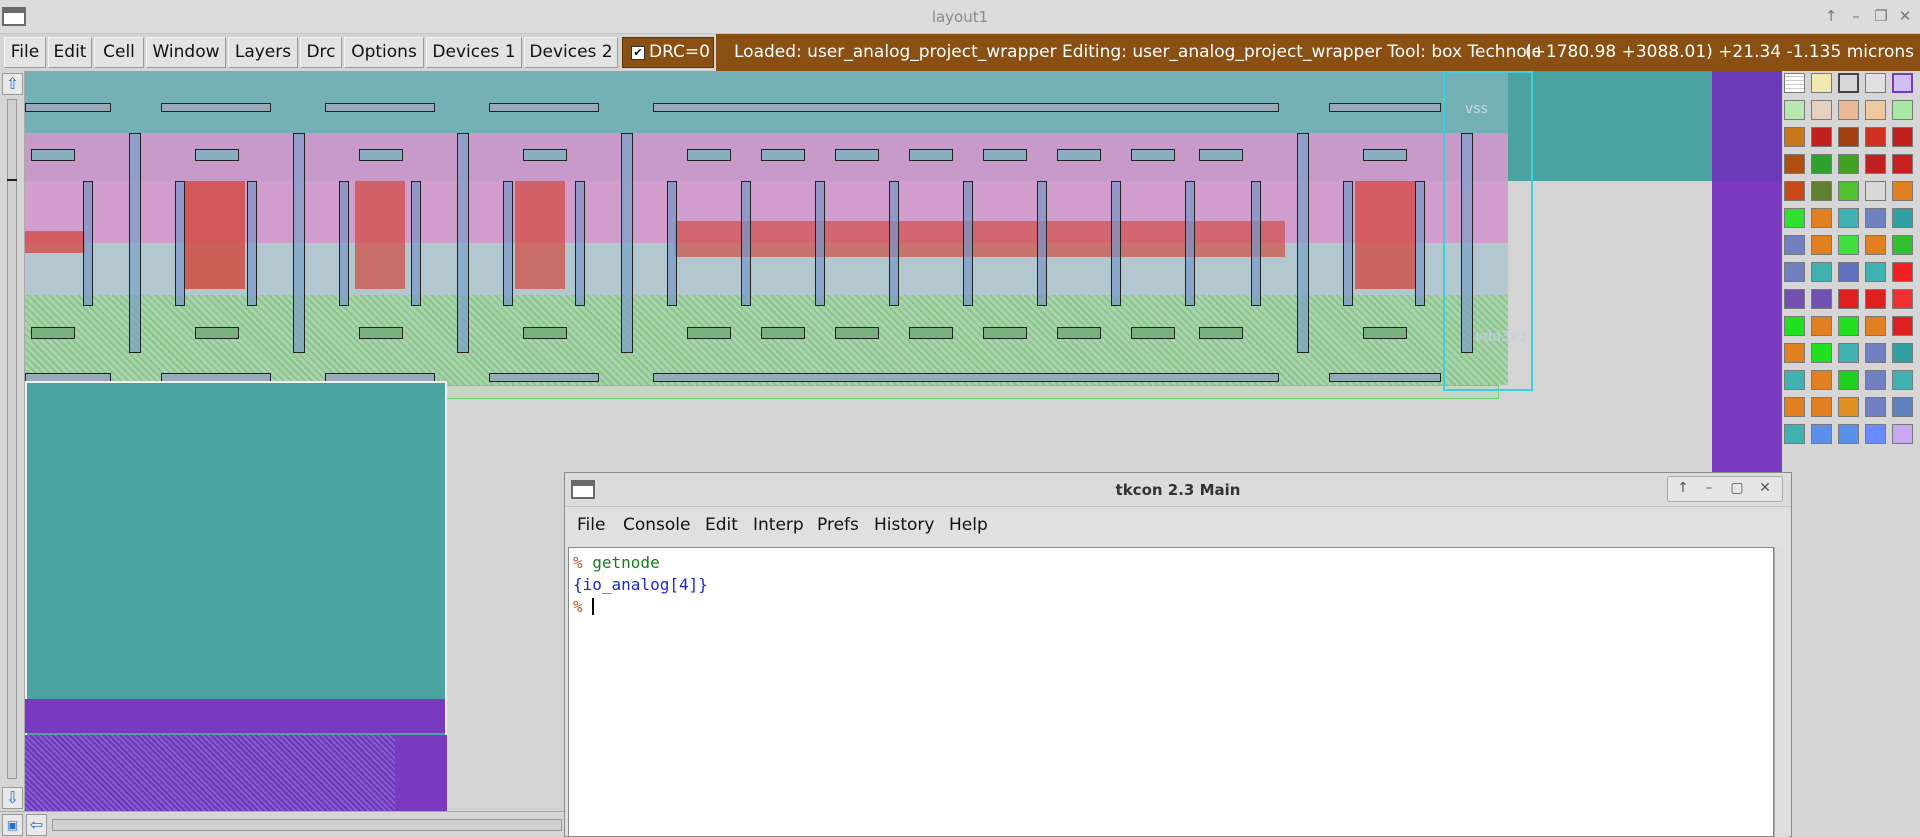 The image size is (1920, 837). What do you see at coordinates (70, 52) in the screenshot?
I see `menu-edit: Edit` at bounding box center [70, 52].